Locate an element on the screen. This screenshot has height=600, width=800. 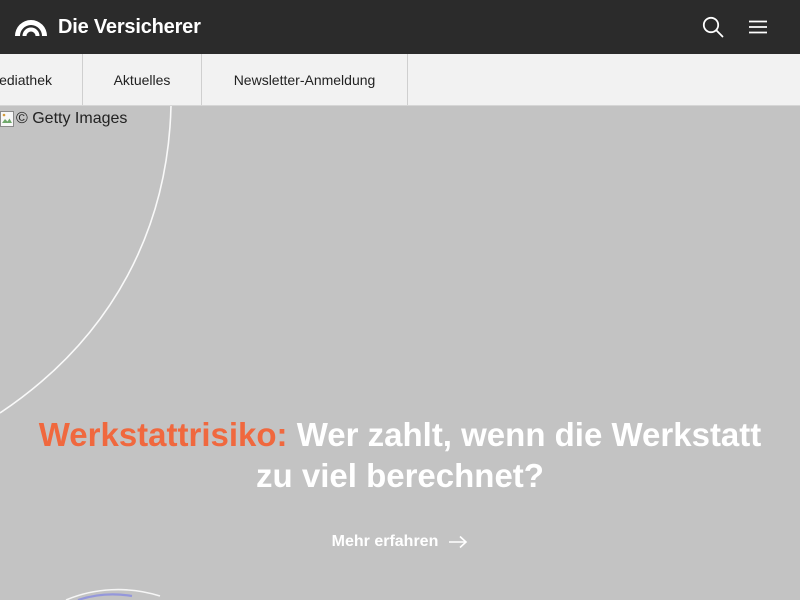
brand-logo: Die Versicherer is located at coordinates (107, 27).